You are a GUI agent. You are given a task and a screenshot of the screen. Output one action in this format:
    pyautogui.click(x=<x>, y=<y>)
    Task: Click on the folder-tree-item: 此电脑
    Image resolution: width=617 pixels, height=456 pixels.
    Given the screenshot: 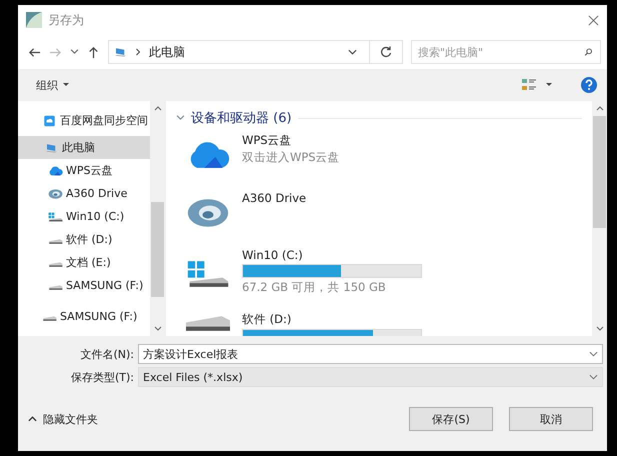 What is the action you would take?
    pyautogui.click(x=84, y=147)
    